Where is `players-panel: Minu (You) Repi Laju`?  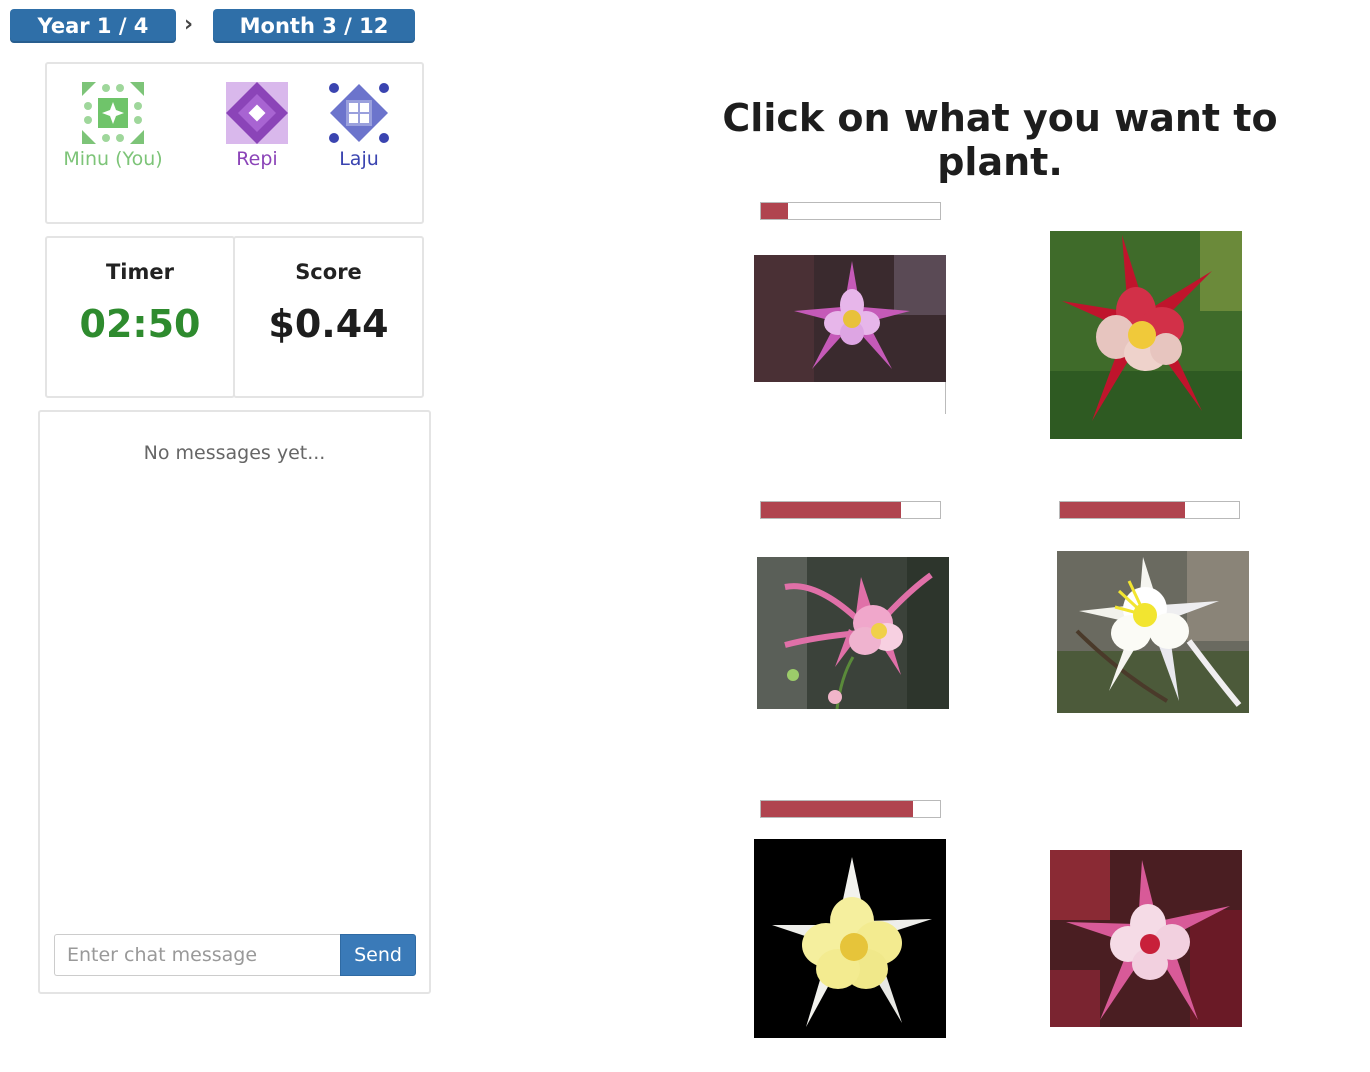
players-panel: Minu (You) Repi Laju is located at coordinates (234, 143).